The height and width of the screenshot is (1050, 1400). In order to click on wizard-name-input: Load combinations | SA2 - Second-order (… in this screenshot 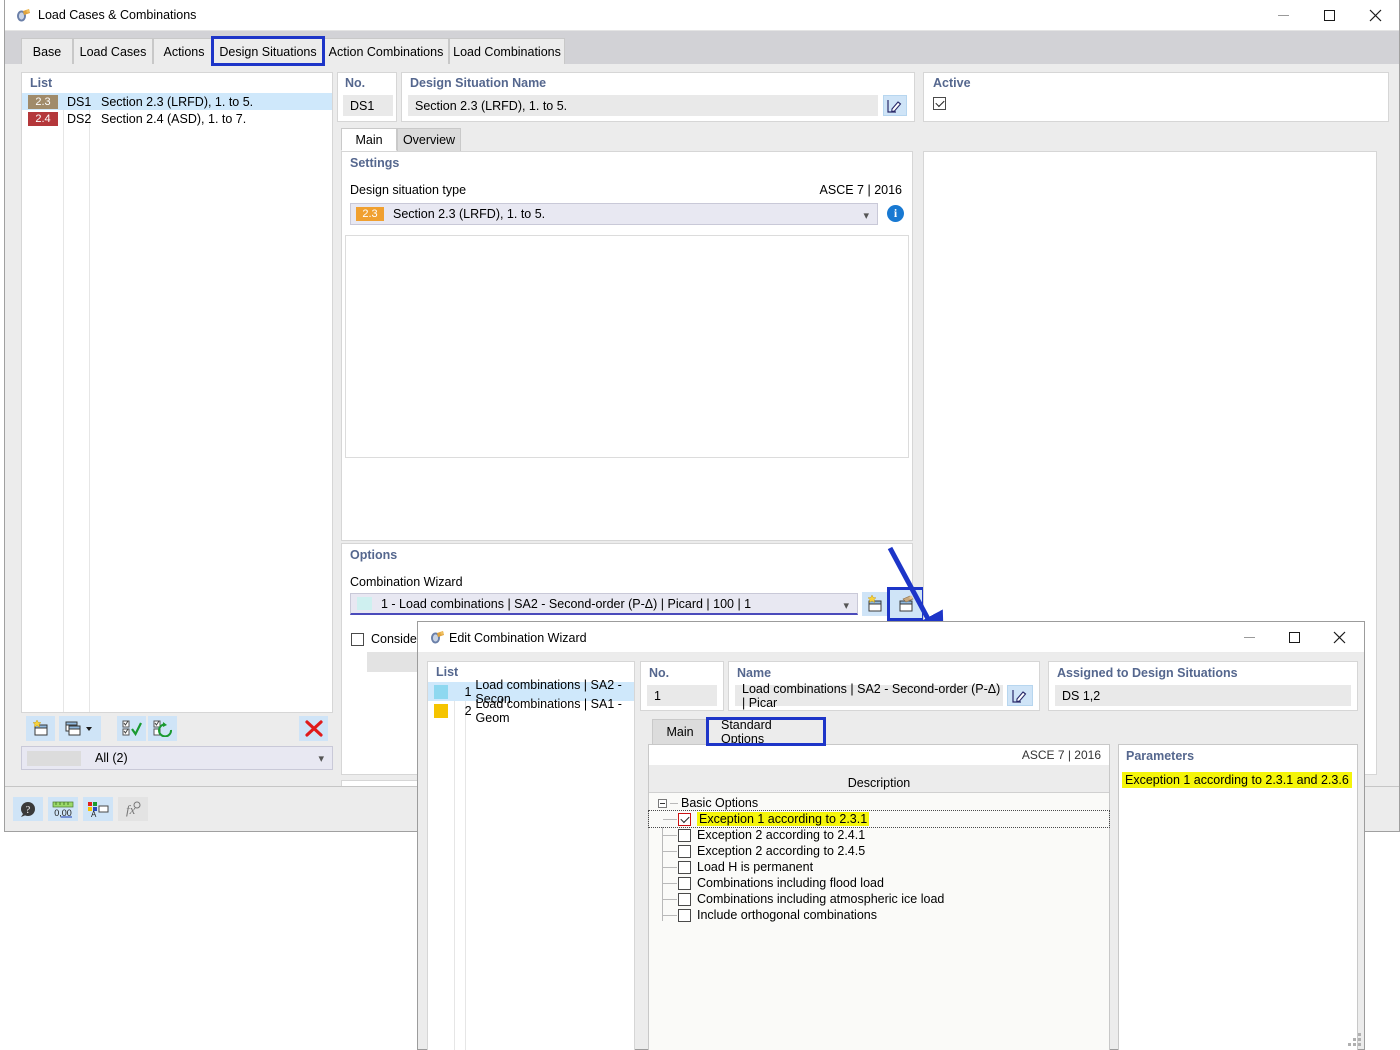, I will do `click(869, 696)`.